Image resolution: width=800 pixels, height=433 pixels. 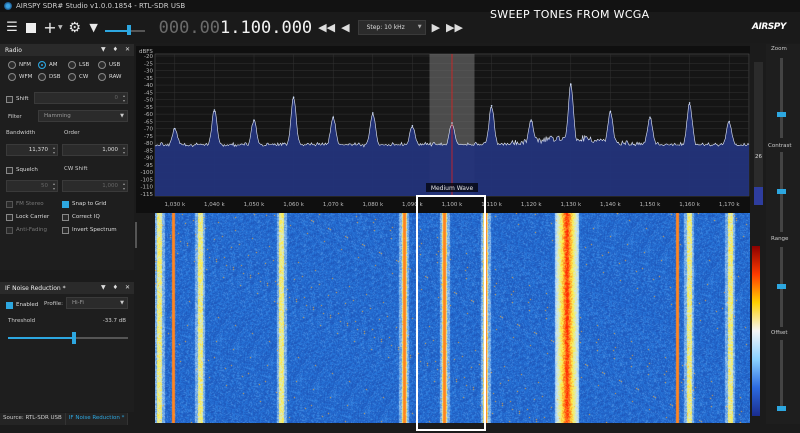 I want to click on menu-icon: ☰, so click(x=12, y=27).